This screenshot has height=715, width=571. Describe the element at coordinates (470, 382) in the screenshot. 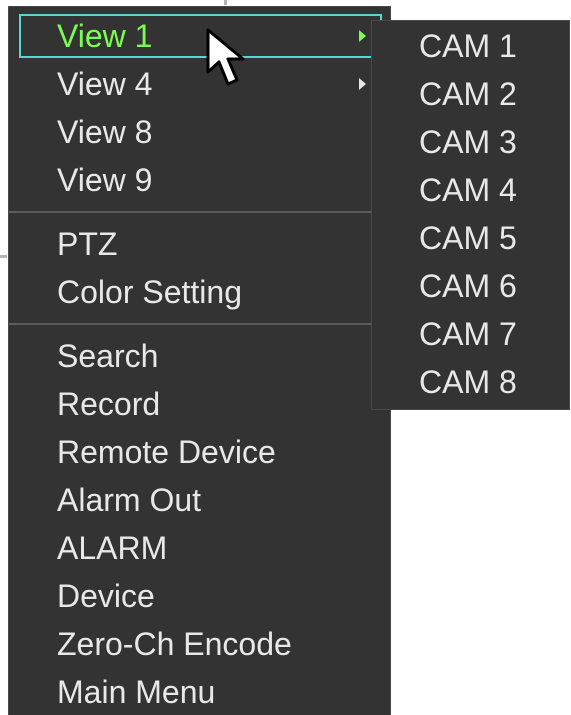

I see `submenu-item-cam-8: CAM 8` at that location.